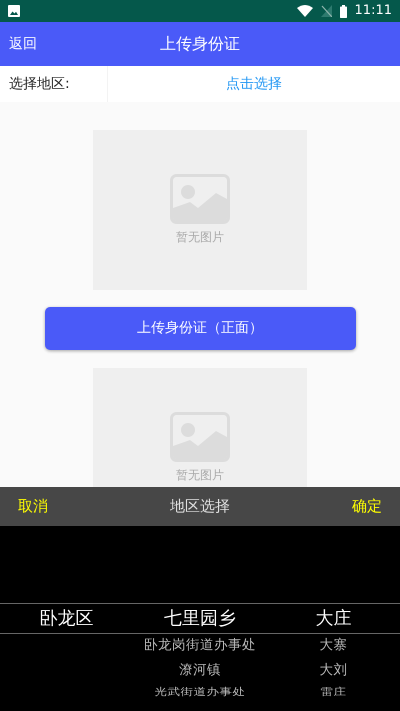 This screenshot has height=711, width=400. I want to click on picker-item: 大庄, so click(334, 618).